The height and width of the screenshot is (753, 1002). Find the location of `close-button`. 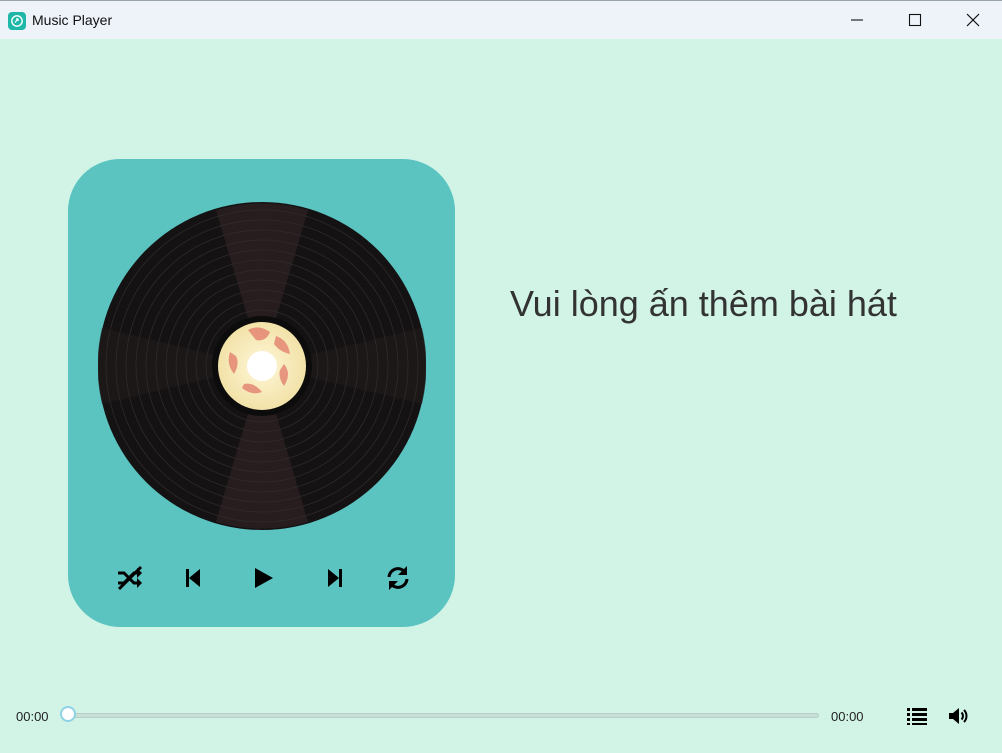

close-button is located at coordinates (973, 20).